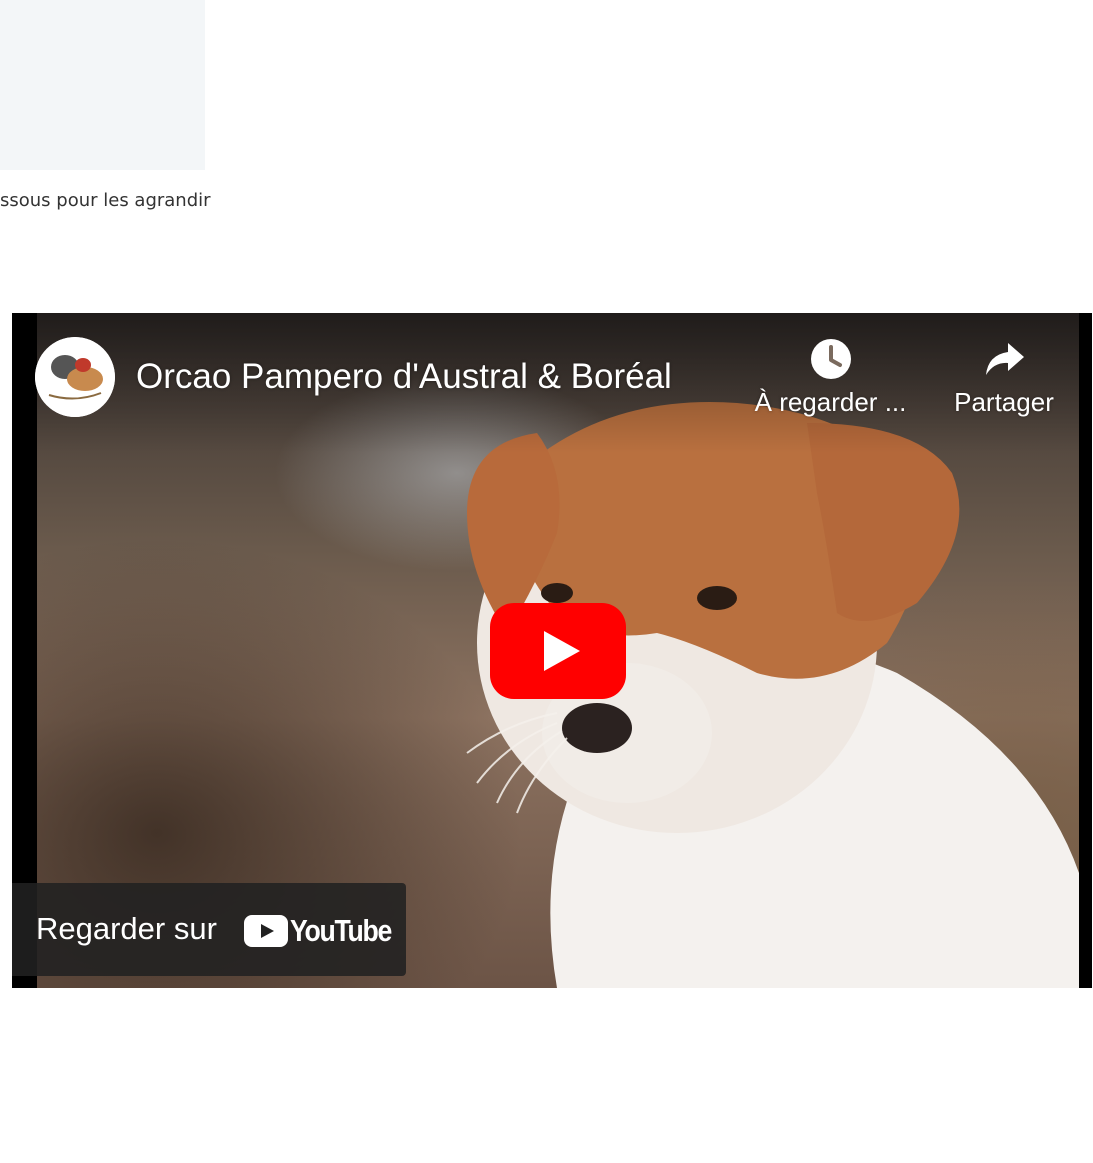 The image size is (1093, 1163). Describe the element at coordinates (105, 200) in the screenshot. I see `image-caption: ssous pour les agrandir` at that location.